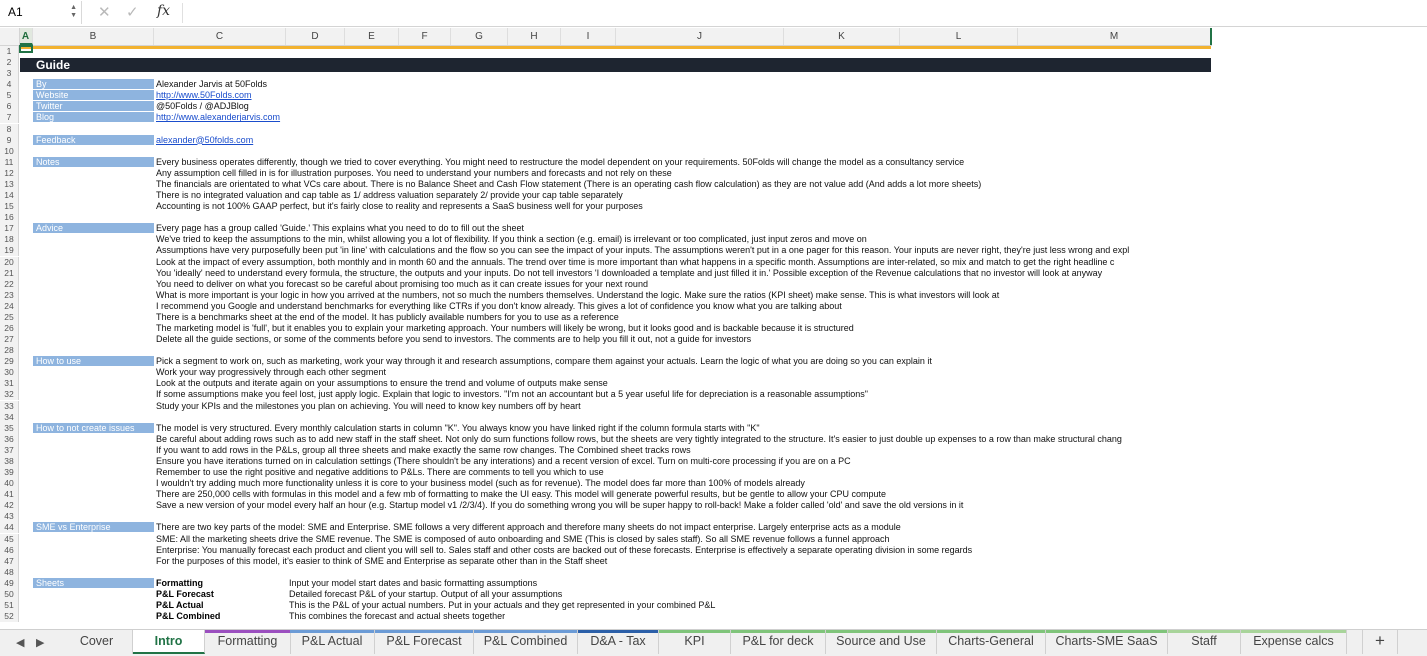  Describe the element at coordinates (713, 218) in the screenshot. I see `sheet-row: 16` at that location.